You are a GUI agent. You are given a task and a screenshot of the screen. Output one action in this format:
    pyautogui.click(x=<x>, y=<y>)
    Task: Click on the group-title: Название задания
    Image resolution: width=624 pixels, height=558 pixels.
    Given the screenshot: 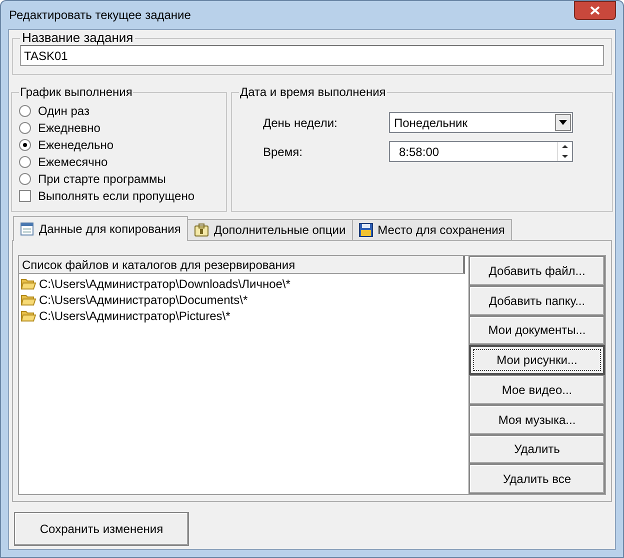 What is the action you would take?
    pyautogui.click(x=77, y=38)
    